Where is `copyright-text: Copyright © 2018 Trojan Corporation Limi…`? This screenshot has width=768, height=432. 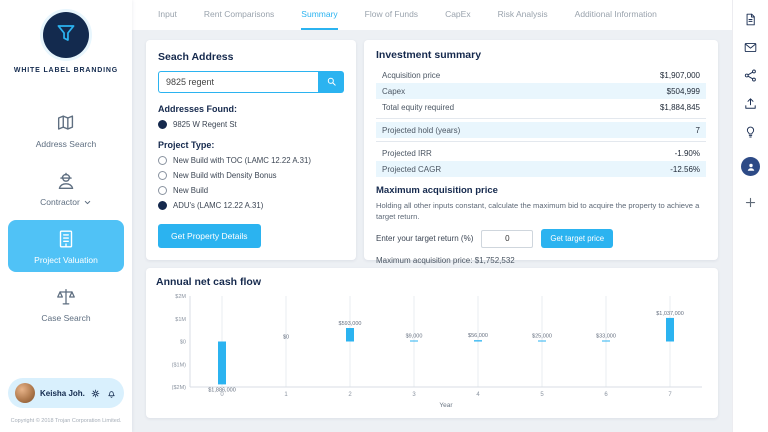
copyright-text: Copyright © 2018 Trojan Corporation Limi… is located at coordinates (66, 421).